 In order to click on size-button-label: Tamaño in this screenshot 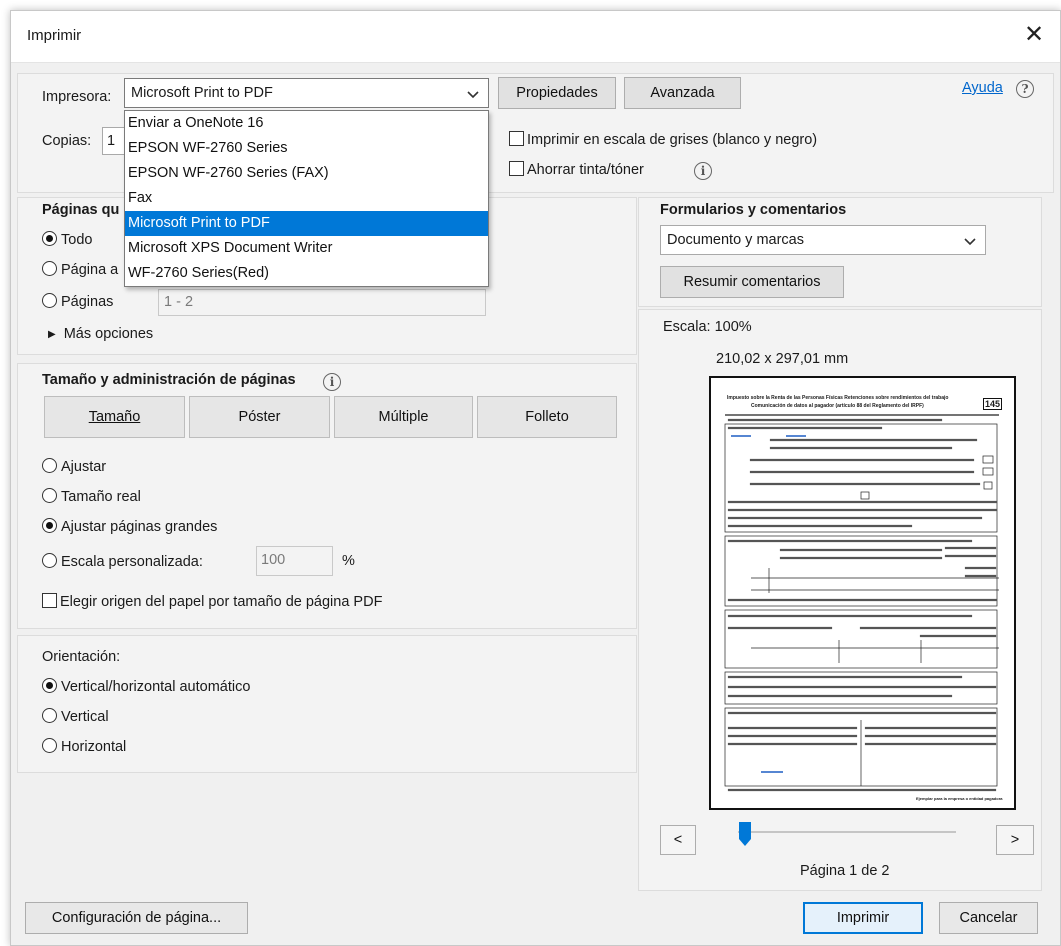, I will do `click(114, 417)`.